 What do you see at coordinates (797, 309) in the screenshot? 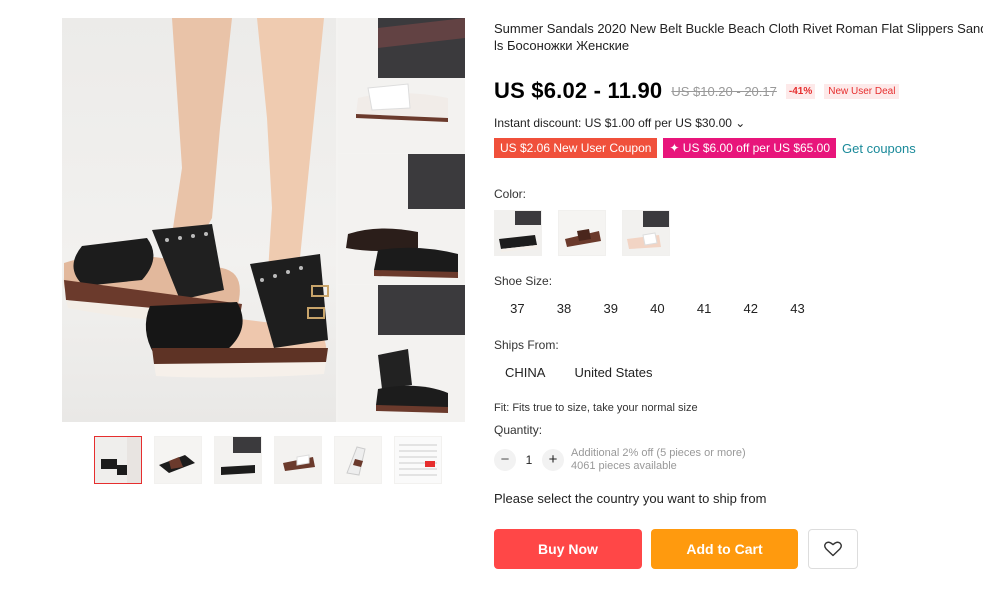
I see `size-option-43: 43` at bounding box center [797, 309].